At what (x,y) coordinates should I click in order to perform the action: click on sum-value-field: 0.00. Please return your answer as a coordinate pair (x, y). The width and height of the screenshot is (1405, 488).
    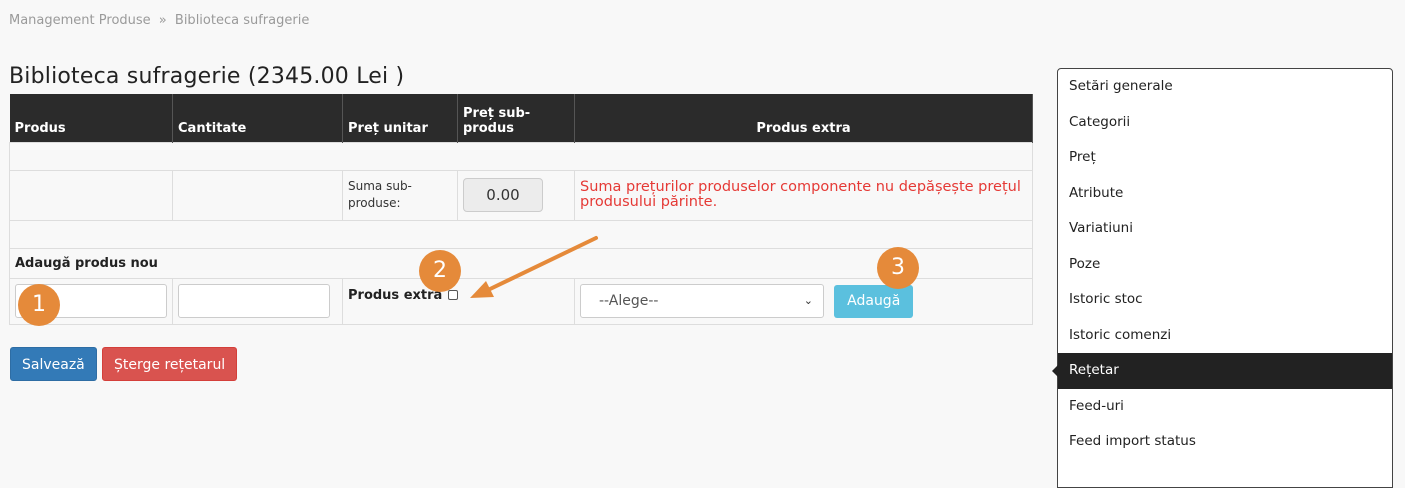
    Looking at the image, I should click on (503, 195).